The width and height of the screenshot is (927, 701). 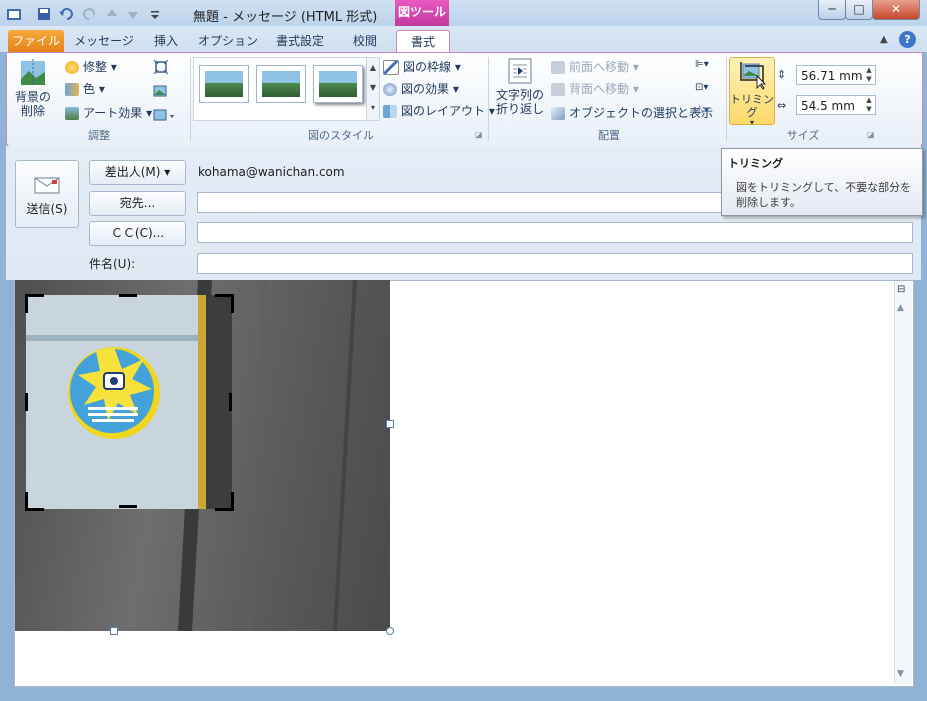 What do you see at coordinates (609, 135) in the screenshot?
I see `arrange-group-label: 配置` at bounding box center [609, 135].